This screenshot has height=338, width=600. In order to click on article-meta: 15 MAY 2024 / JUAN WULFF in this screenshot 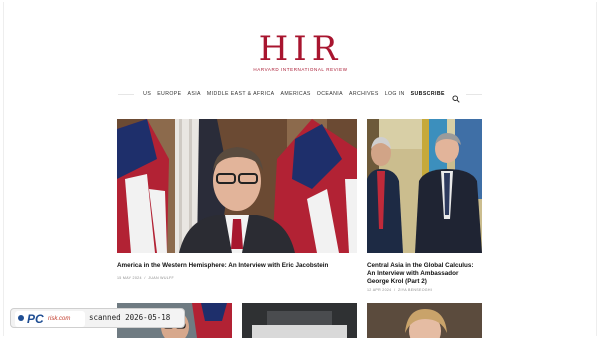, I will do `click(237, 278)`.